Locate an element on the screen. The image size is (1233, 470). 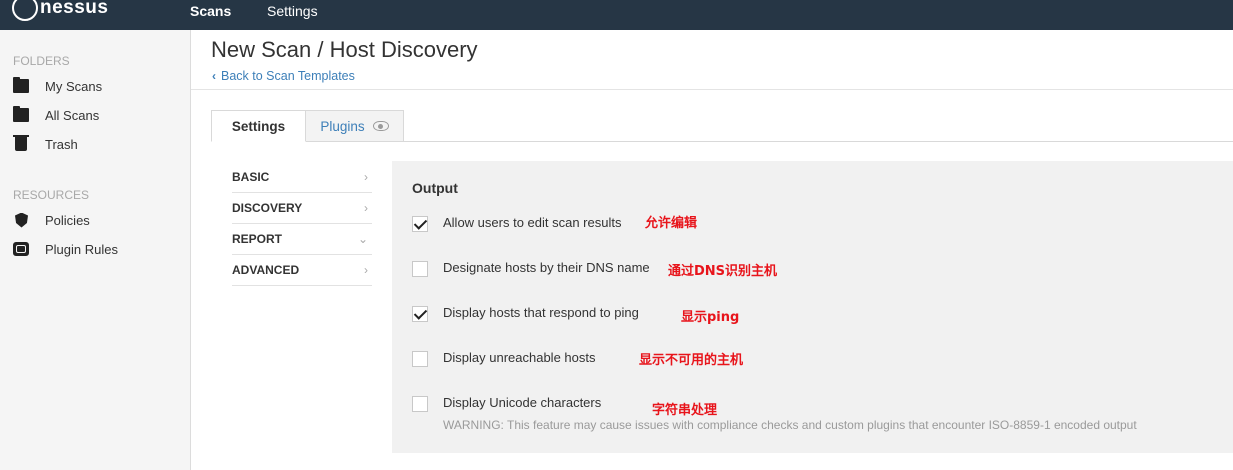
tab-plugins-label: Plugins is located at coordinates (342, 126).